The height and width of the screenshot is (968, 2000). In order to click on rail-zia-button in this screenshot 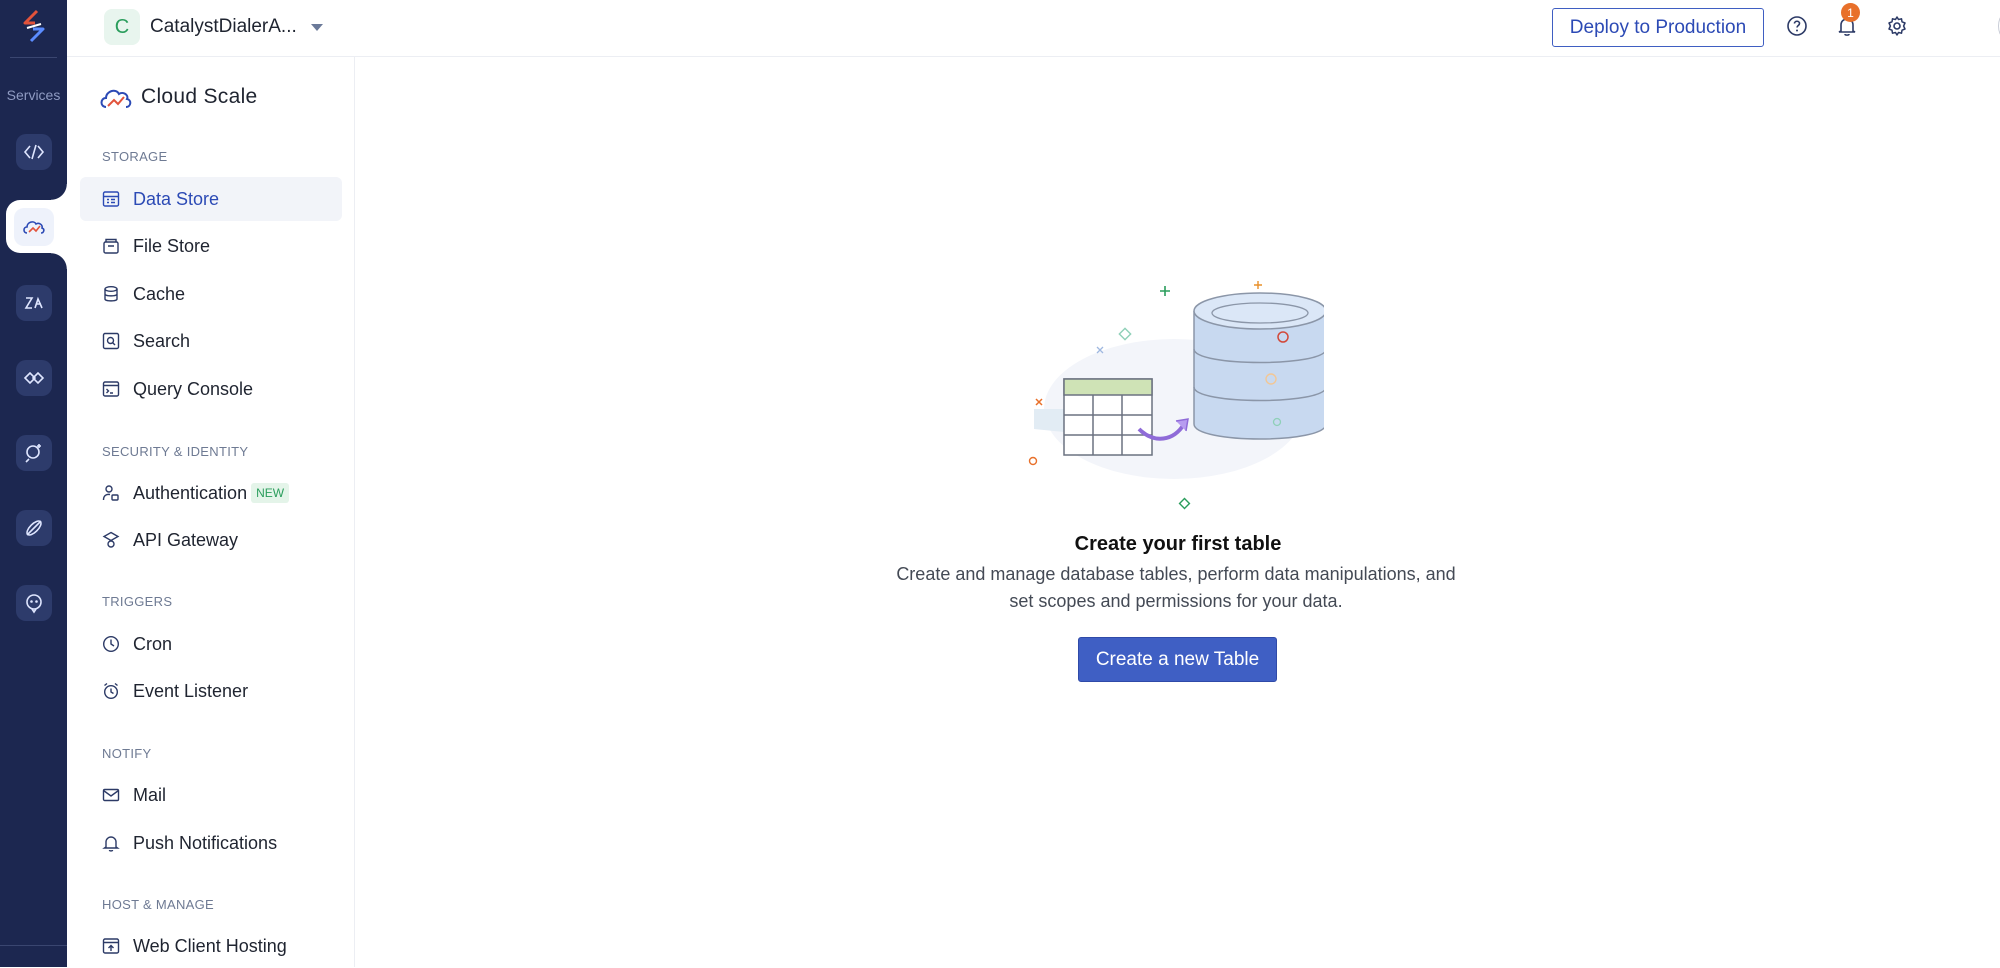, I will do `click(34, 303)`.